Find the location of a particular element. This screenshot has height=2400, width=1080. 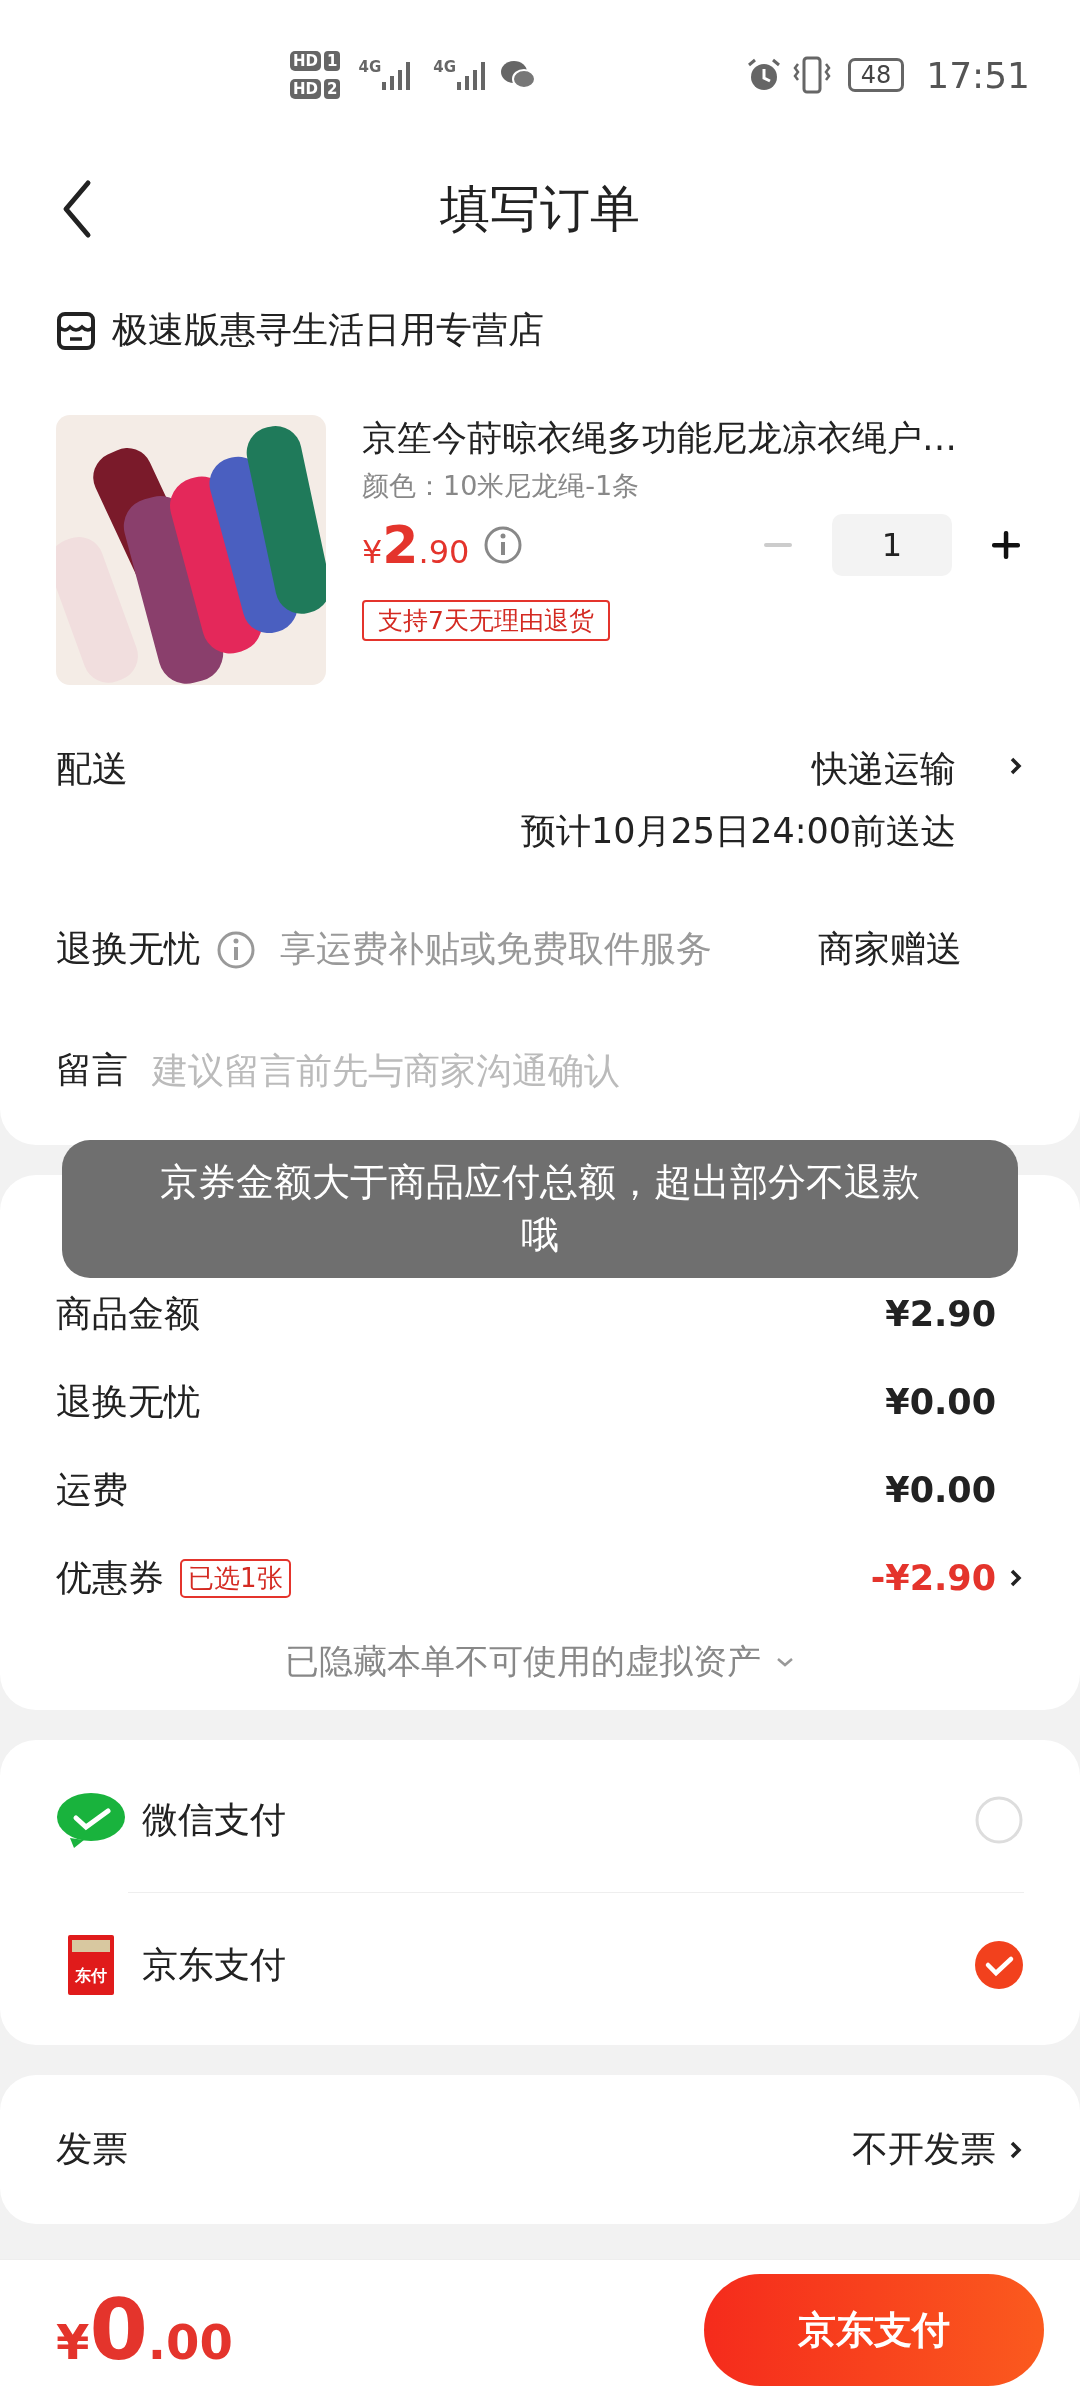

chevron-down-icon is located at coordinates (785, 1662).